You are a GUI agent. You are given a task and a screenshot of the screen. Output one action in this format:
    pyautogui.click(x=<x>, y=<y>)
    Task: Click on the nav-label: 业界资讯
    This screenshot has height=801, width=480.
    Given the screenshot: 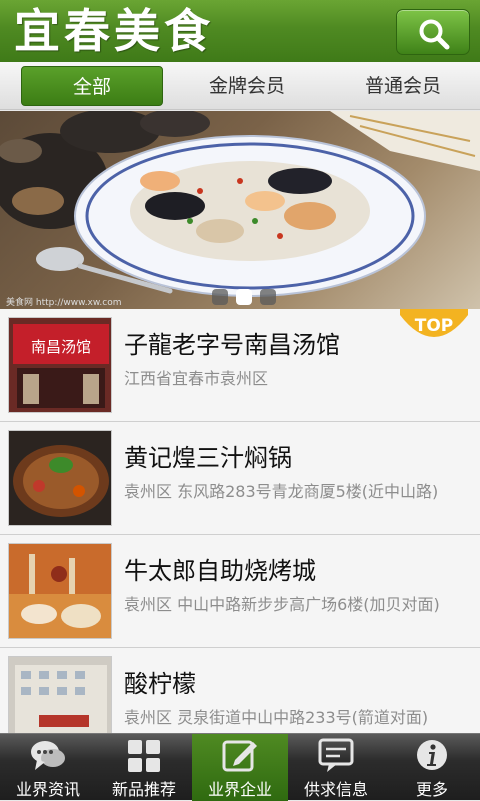 What is the action you would take?
    pyautogui.click(x=47, y=789)
    